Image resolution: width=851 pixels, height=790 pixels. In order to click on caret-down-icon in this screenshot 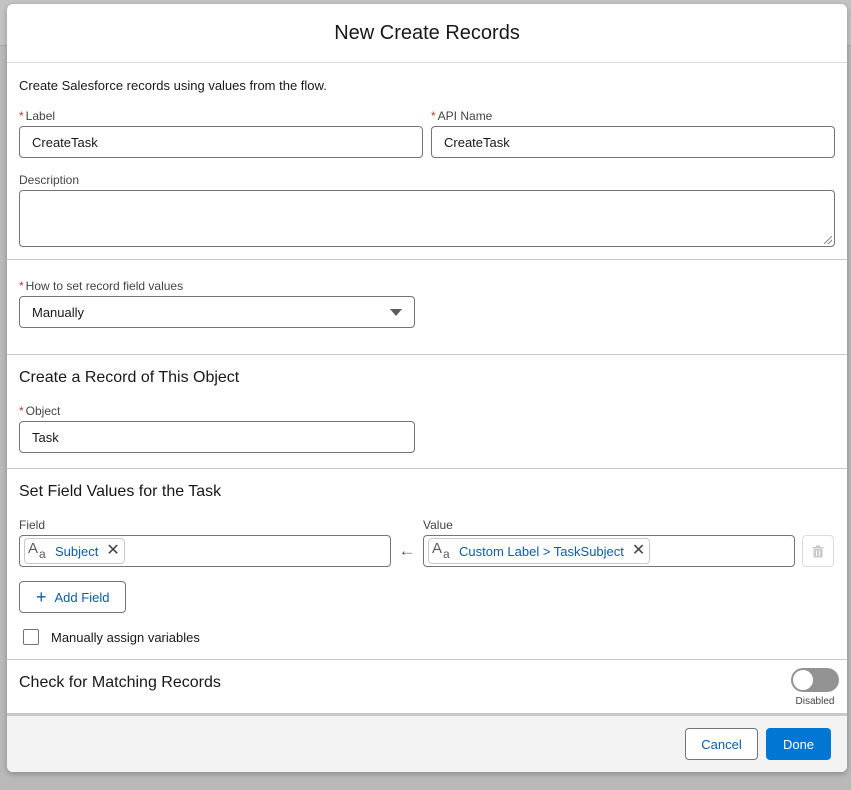, I will do `click(396, 312)`.